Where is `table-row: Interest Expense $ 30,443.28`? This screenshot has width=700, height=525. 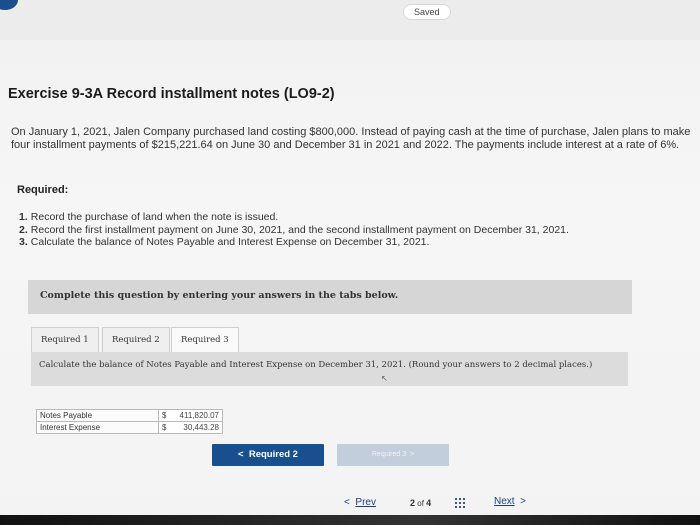
table-row: Interest Expense $ 30,443.28 is located at coordinates (129, 427).